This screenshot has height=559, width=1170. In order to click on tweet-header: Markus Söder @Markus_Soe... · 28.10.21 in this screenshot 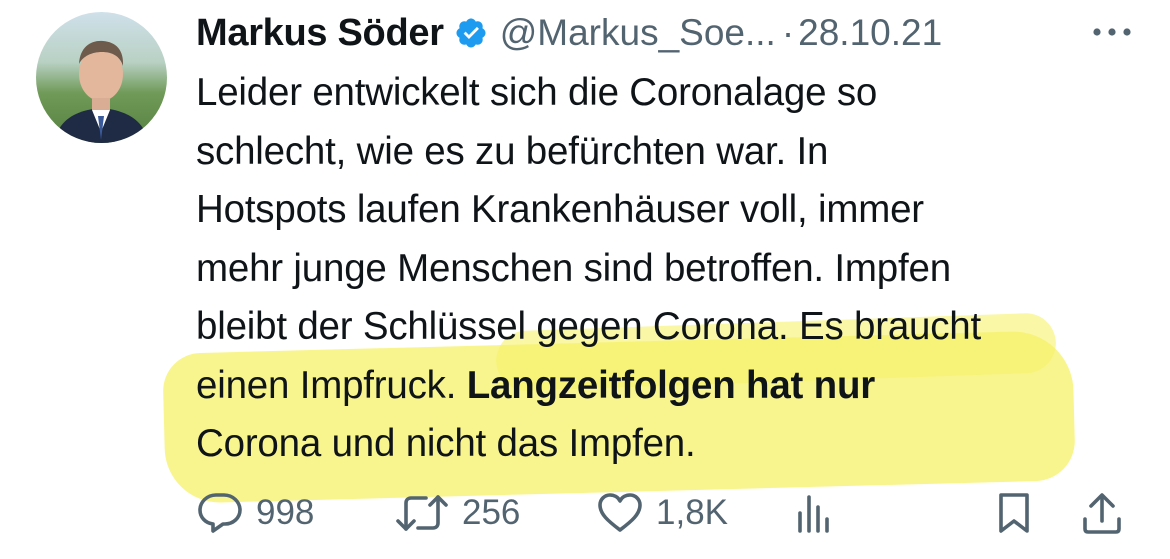, I will do `click(666, 33)`.